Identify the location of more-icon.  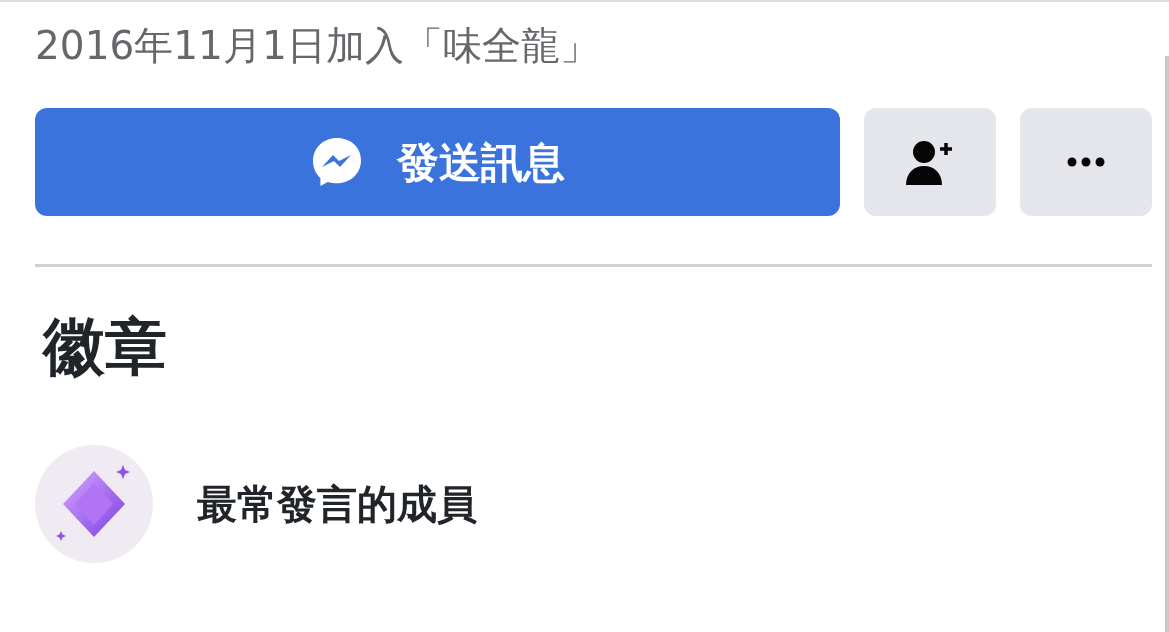
(1086, 162).